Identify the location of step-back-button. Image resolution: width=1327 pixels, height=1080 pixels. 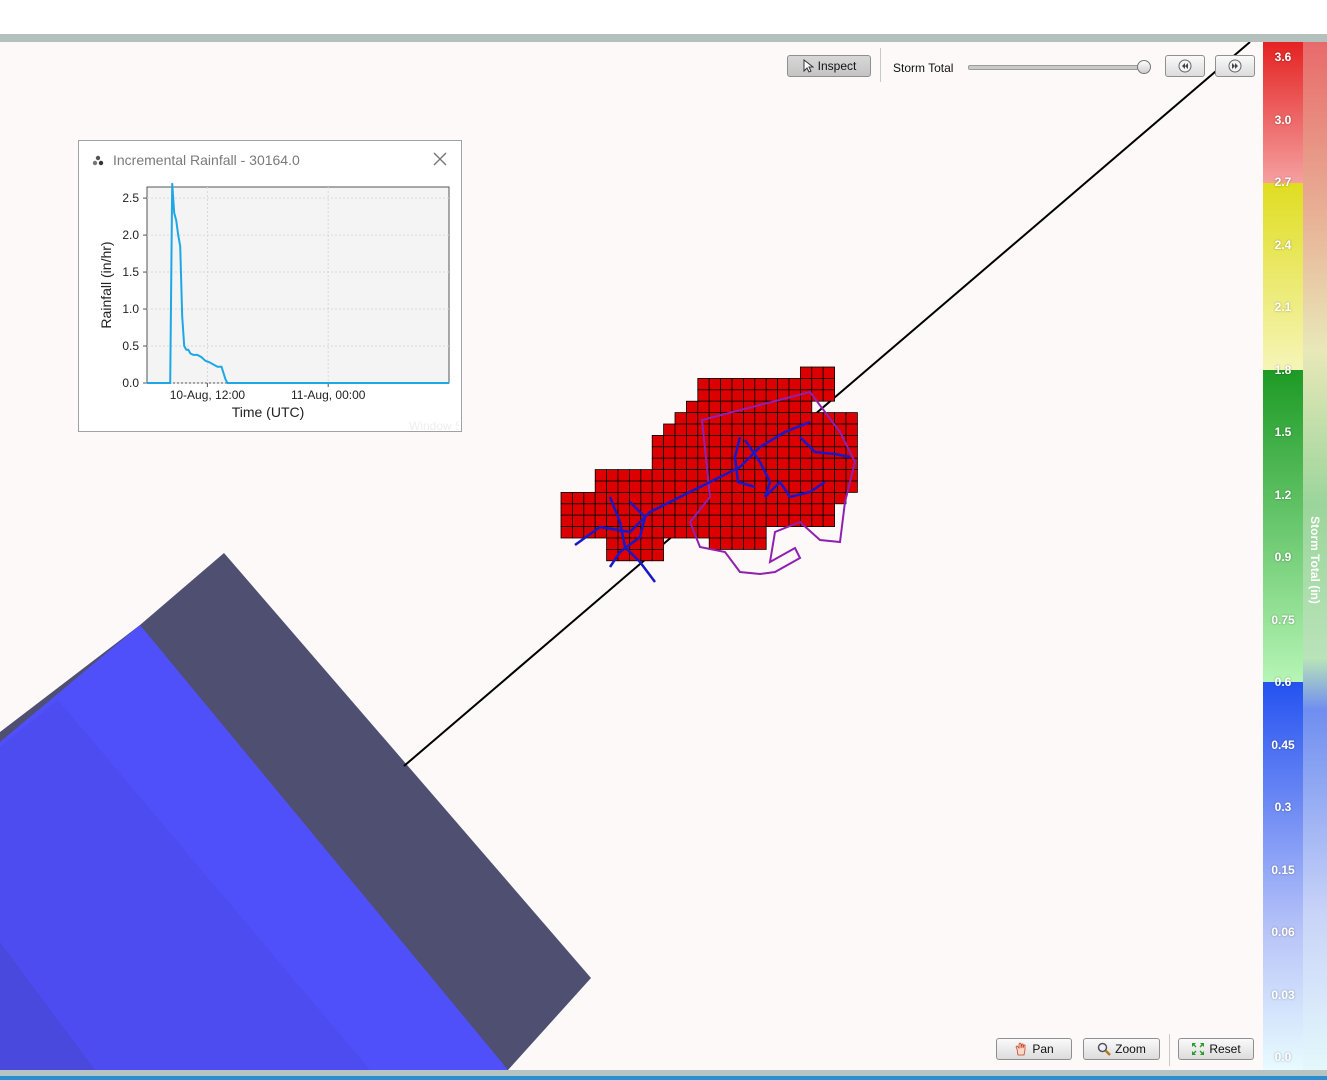
(1185, 66).